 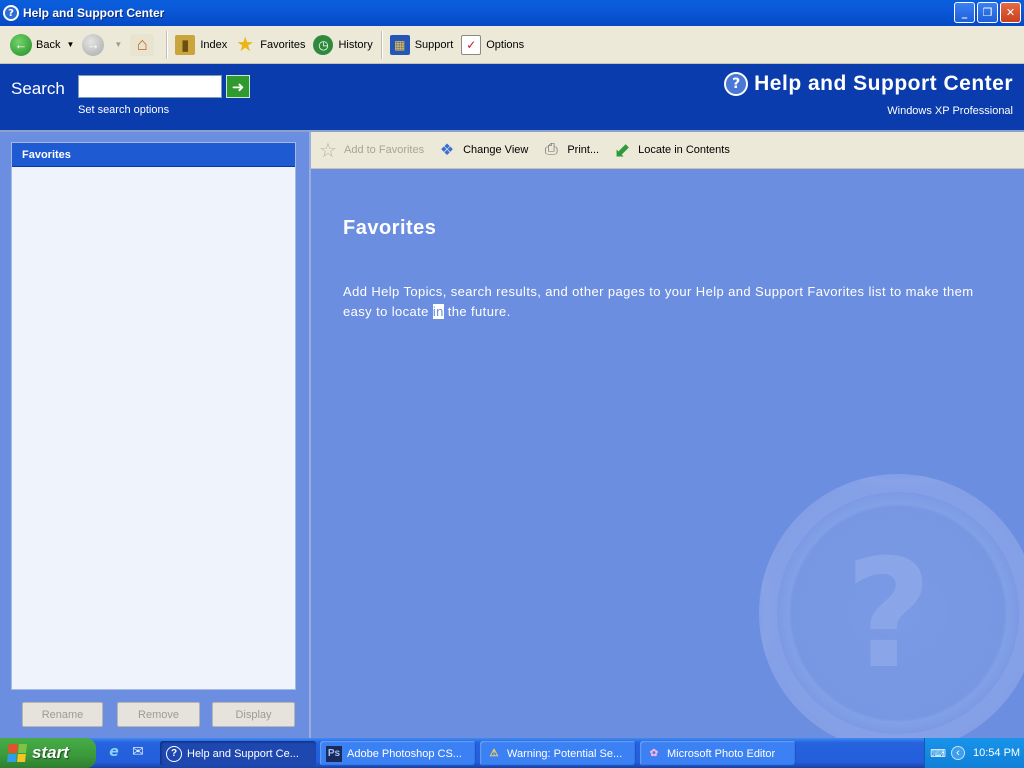 What do you see at coordinates (471, 44) in the screenshot?
I see `options-checklist-icon: ✓` at bounding box center [471, 44].